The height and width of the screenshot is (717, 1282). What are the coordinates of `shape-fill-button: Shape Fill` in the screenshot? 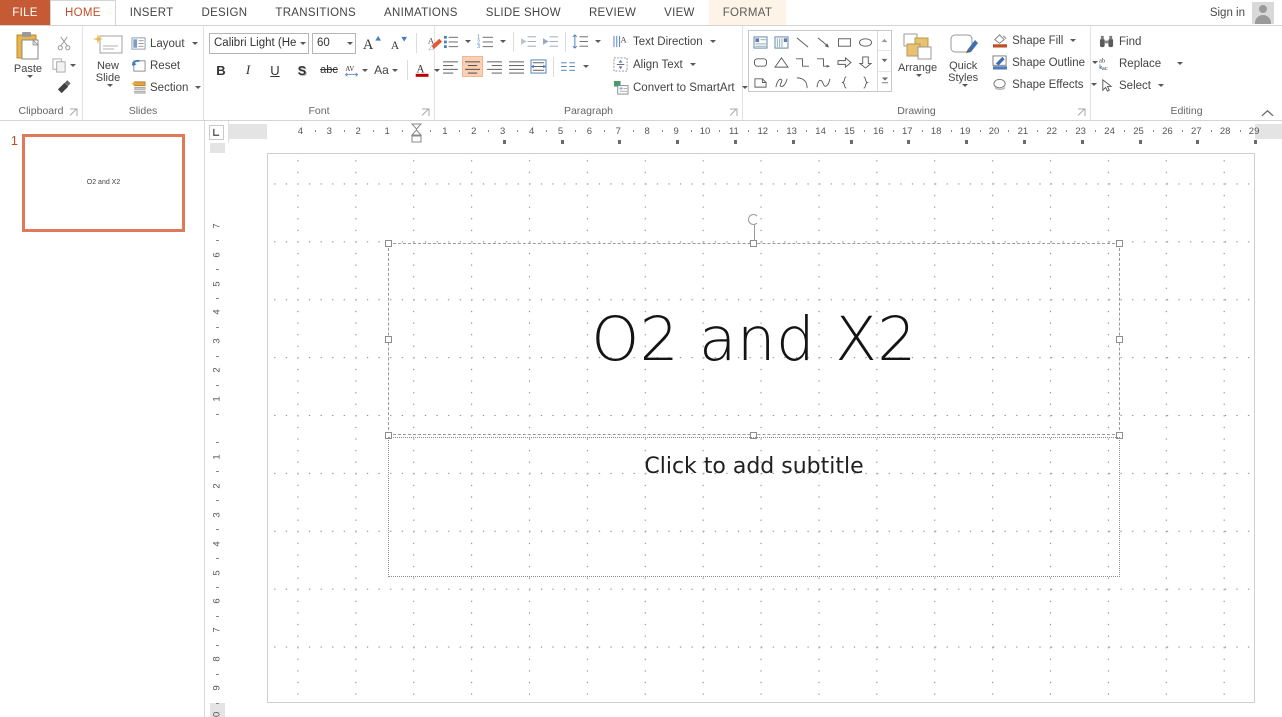 It's located at (1045, 40).